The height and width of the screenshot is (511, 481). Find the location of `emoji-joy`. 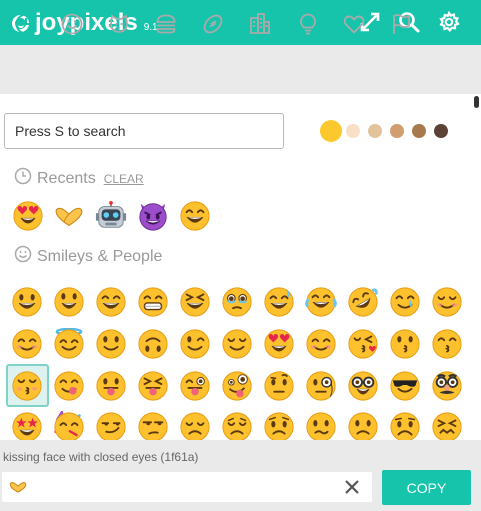

emoji-joy is located at coordinates (321, 302).